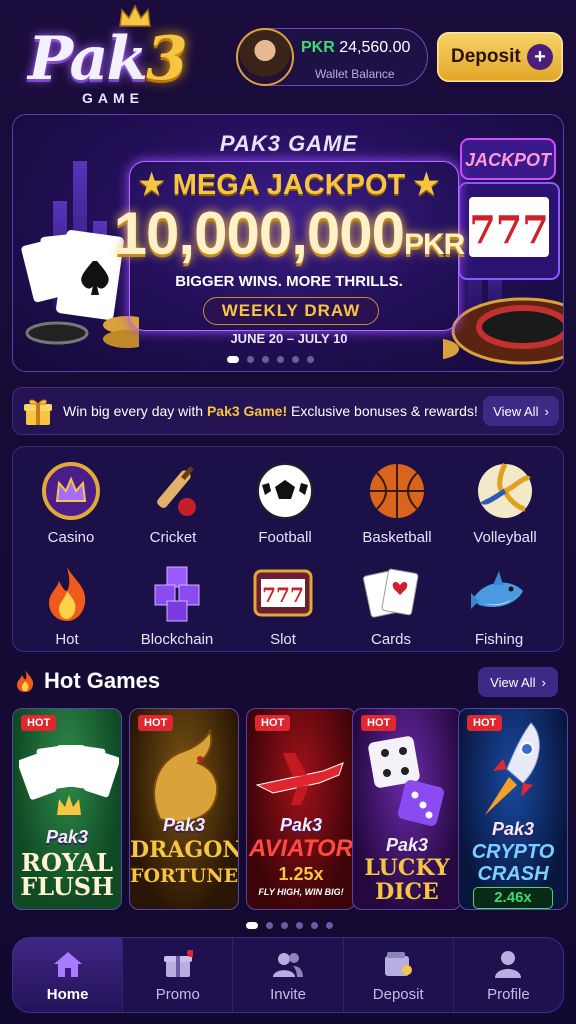 This screenshot has width=576, height=1024. What do you see at coordinates (177, 594) in the screenshot?
I see `cubes-icon` at bounding box center [177, 594].